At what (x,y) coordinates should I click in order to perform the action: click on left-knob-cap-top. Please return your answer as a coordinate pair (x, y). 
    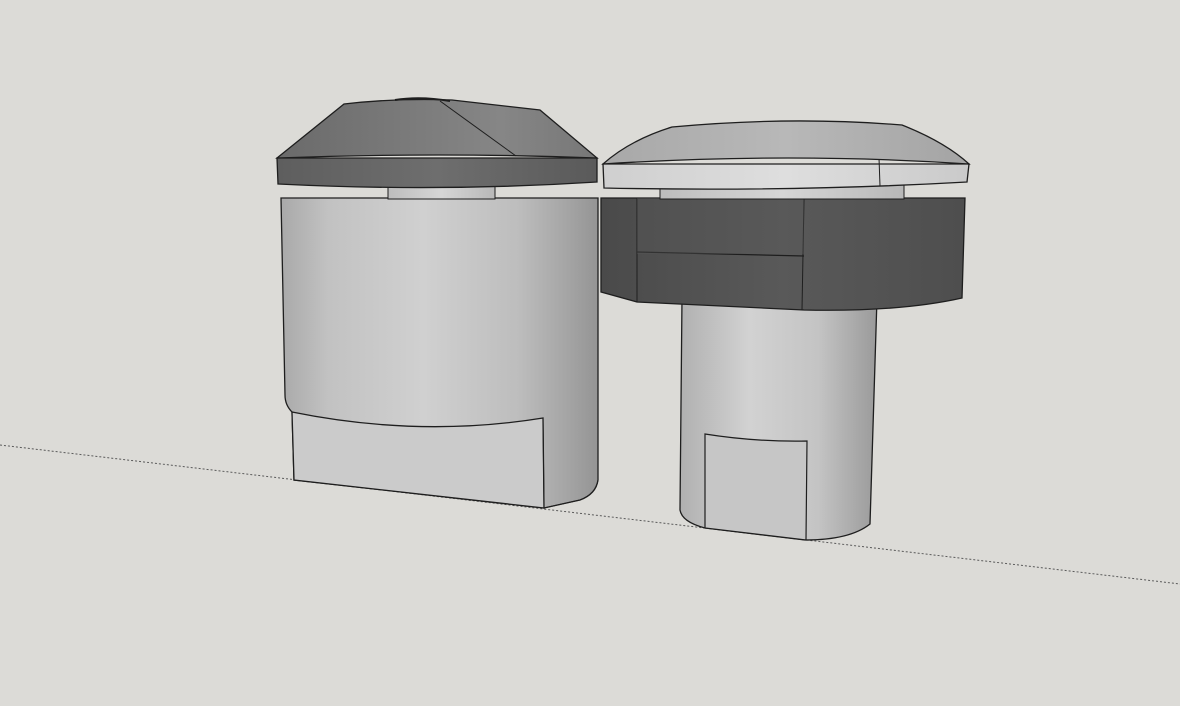
    Looking at the image, I should click on (437, 128).